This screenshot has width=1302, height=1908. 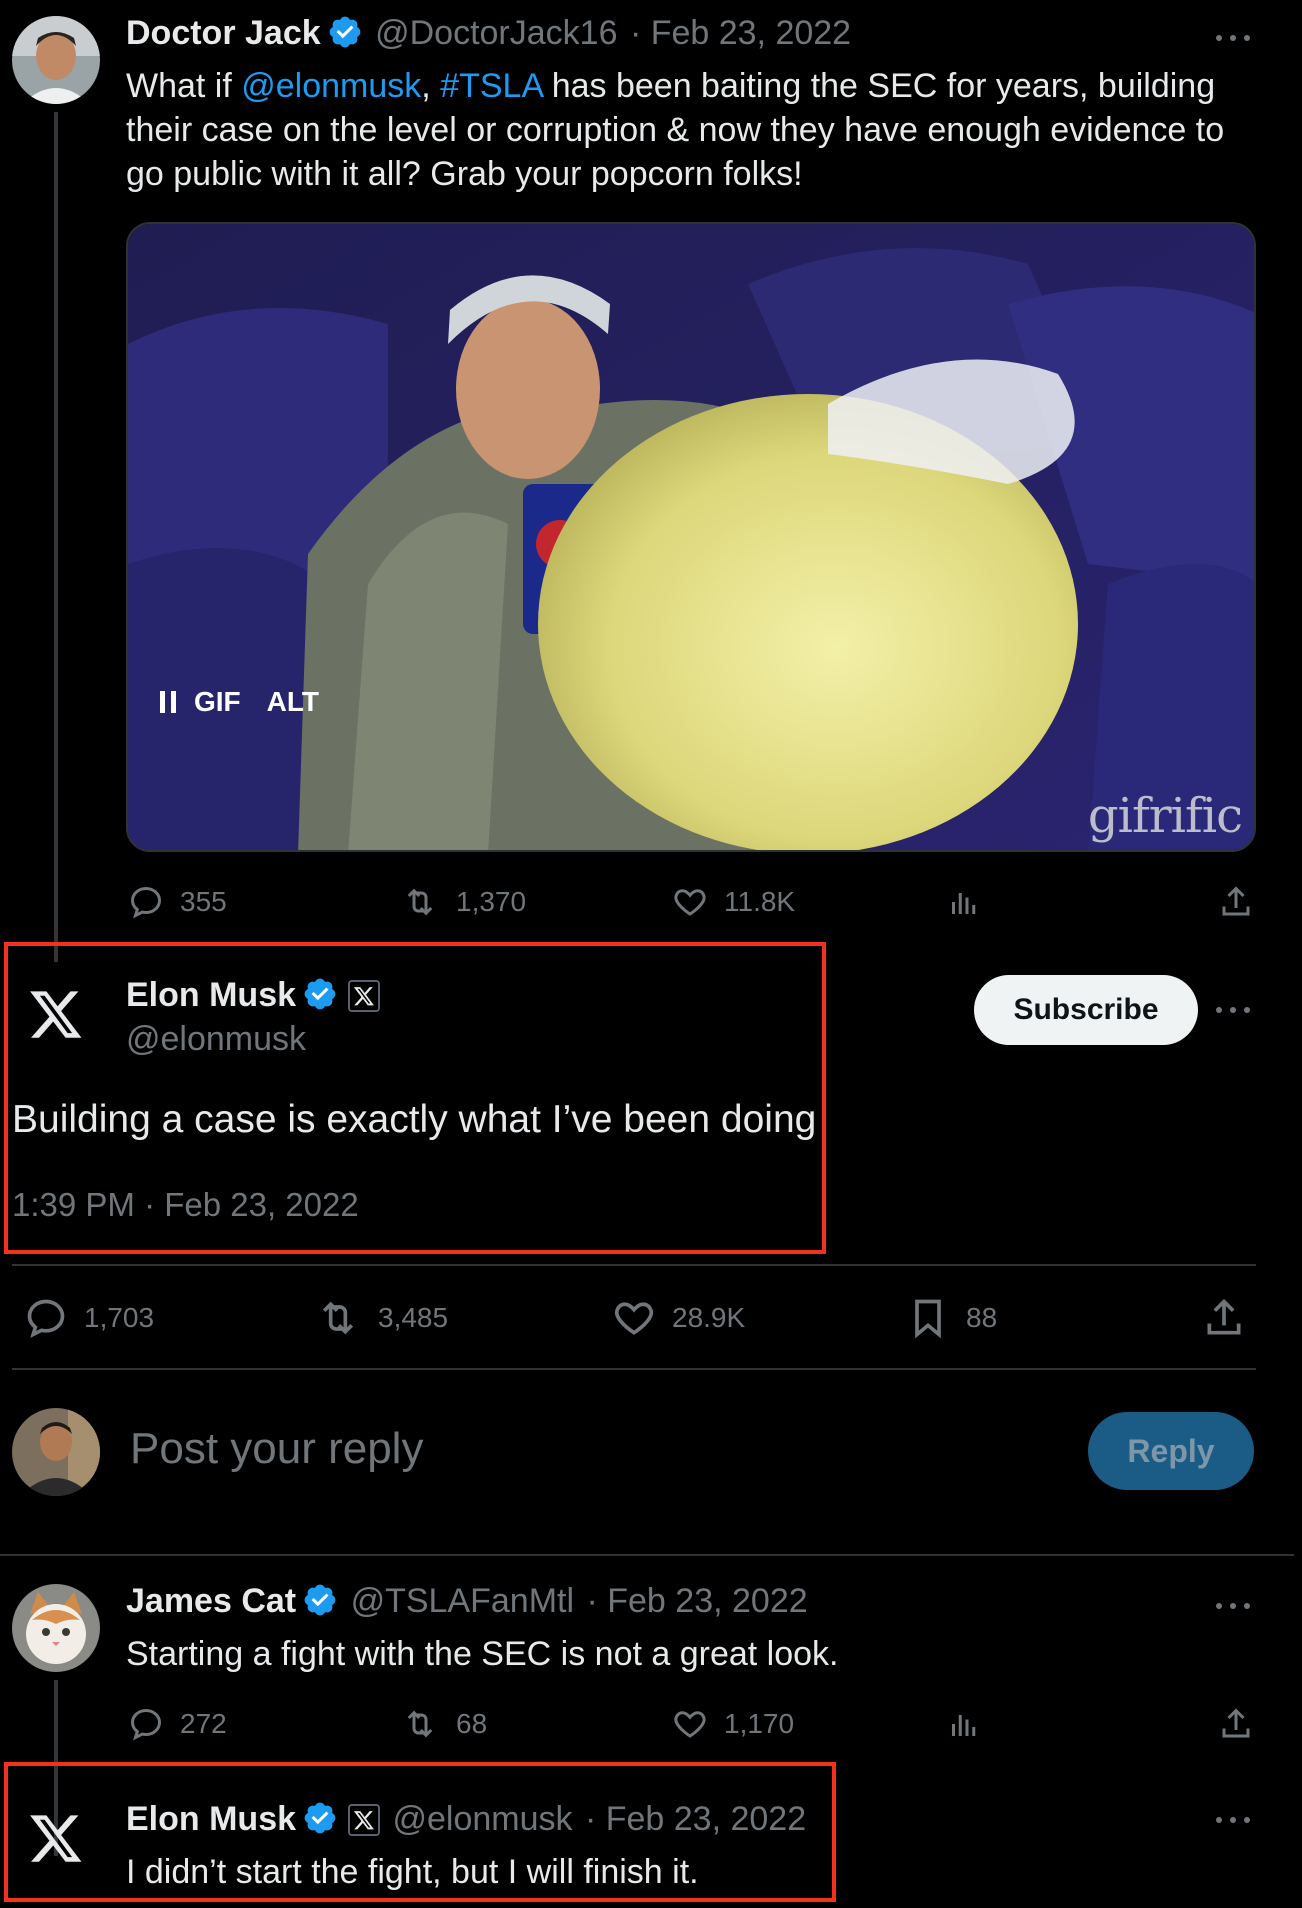 What do you see at coordinates (293, 702) in the screenshot?
I see `alt-label: ALT` at bounding box center [293, 702].